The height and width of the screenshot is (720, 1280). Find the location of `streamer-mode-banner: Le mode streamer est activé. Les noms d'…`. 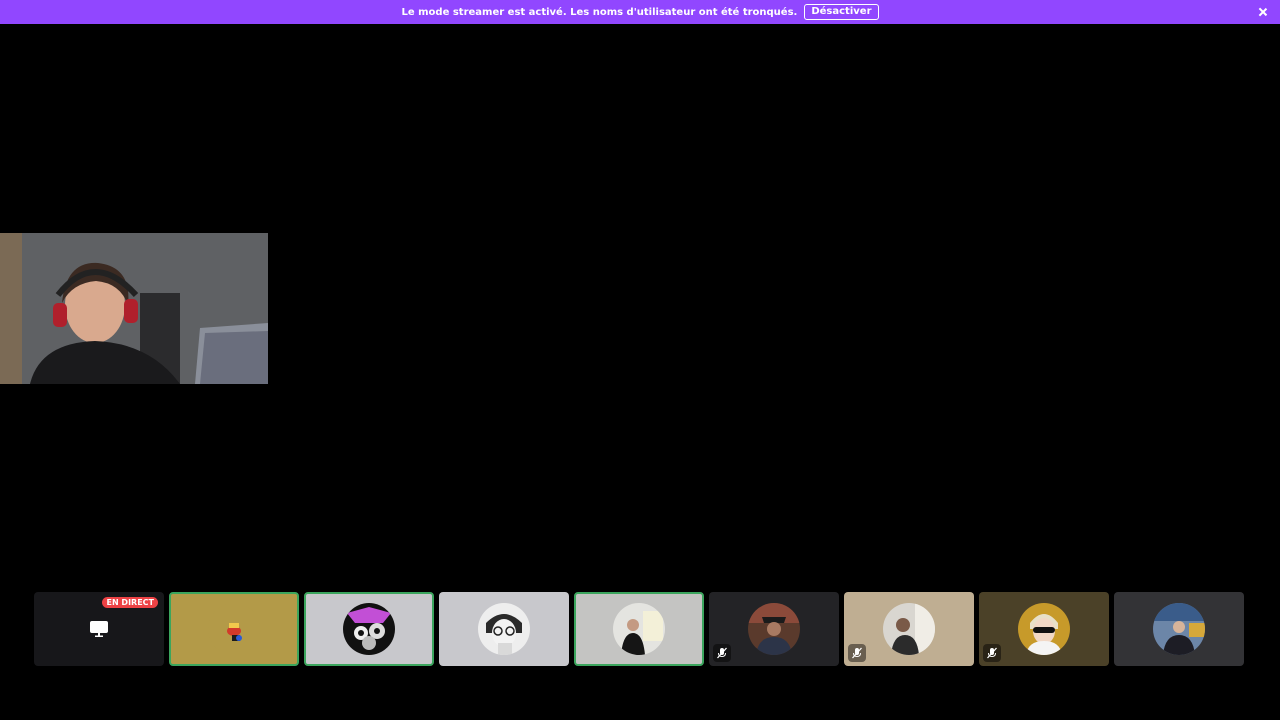

streamer-mode-banner: Le mode streamer est activé. Les noms d'… is located at coordinates (640, 12).